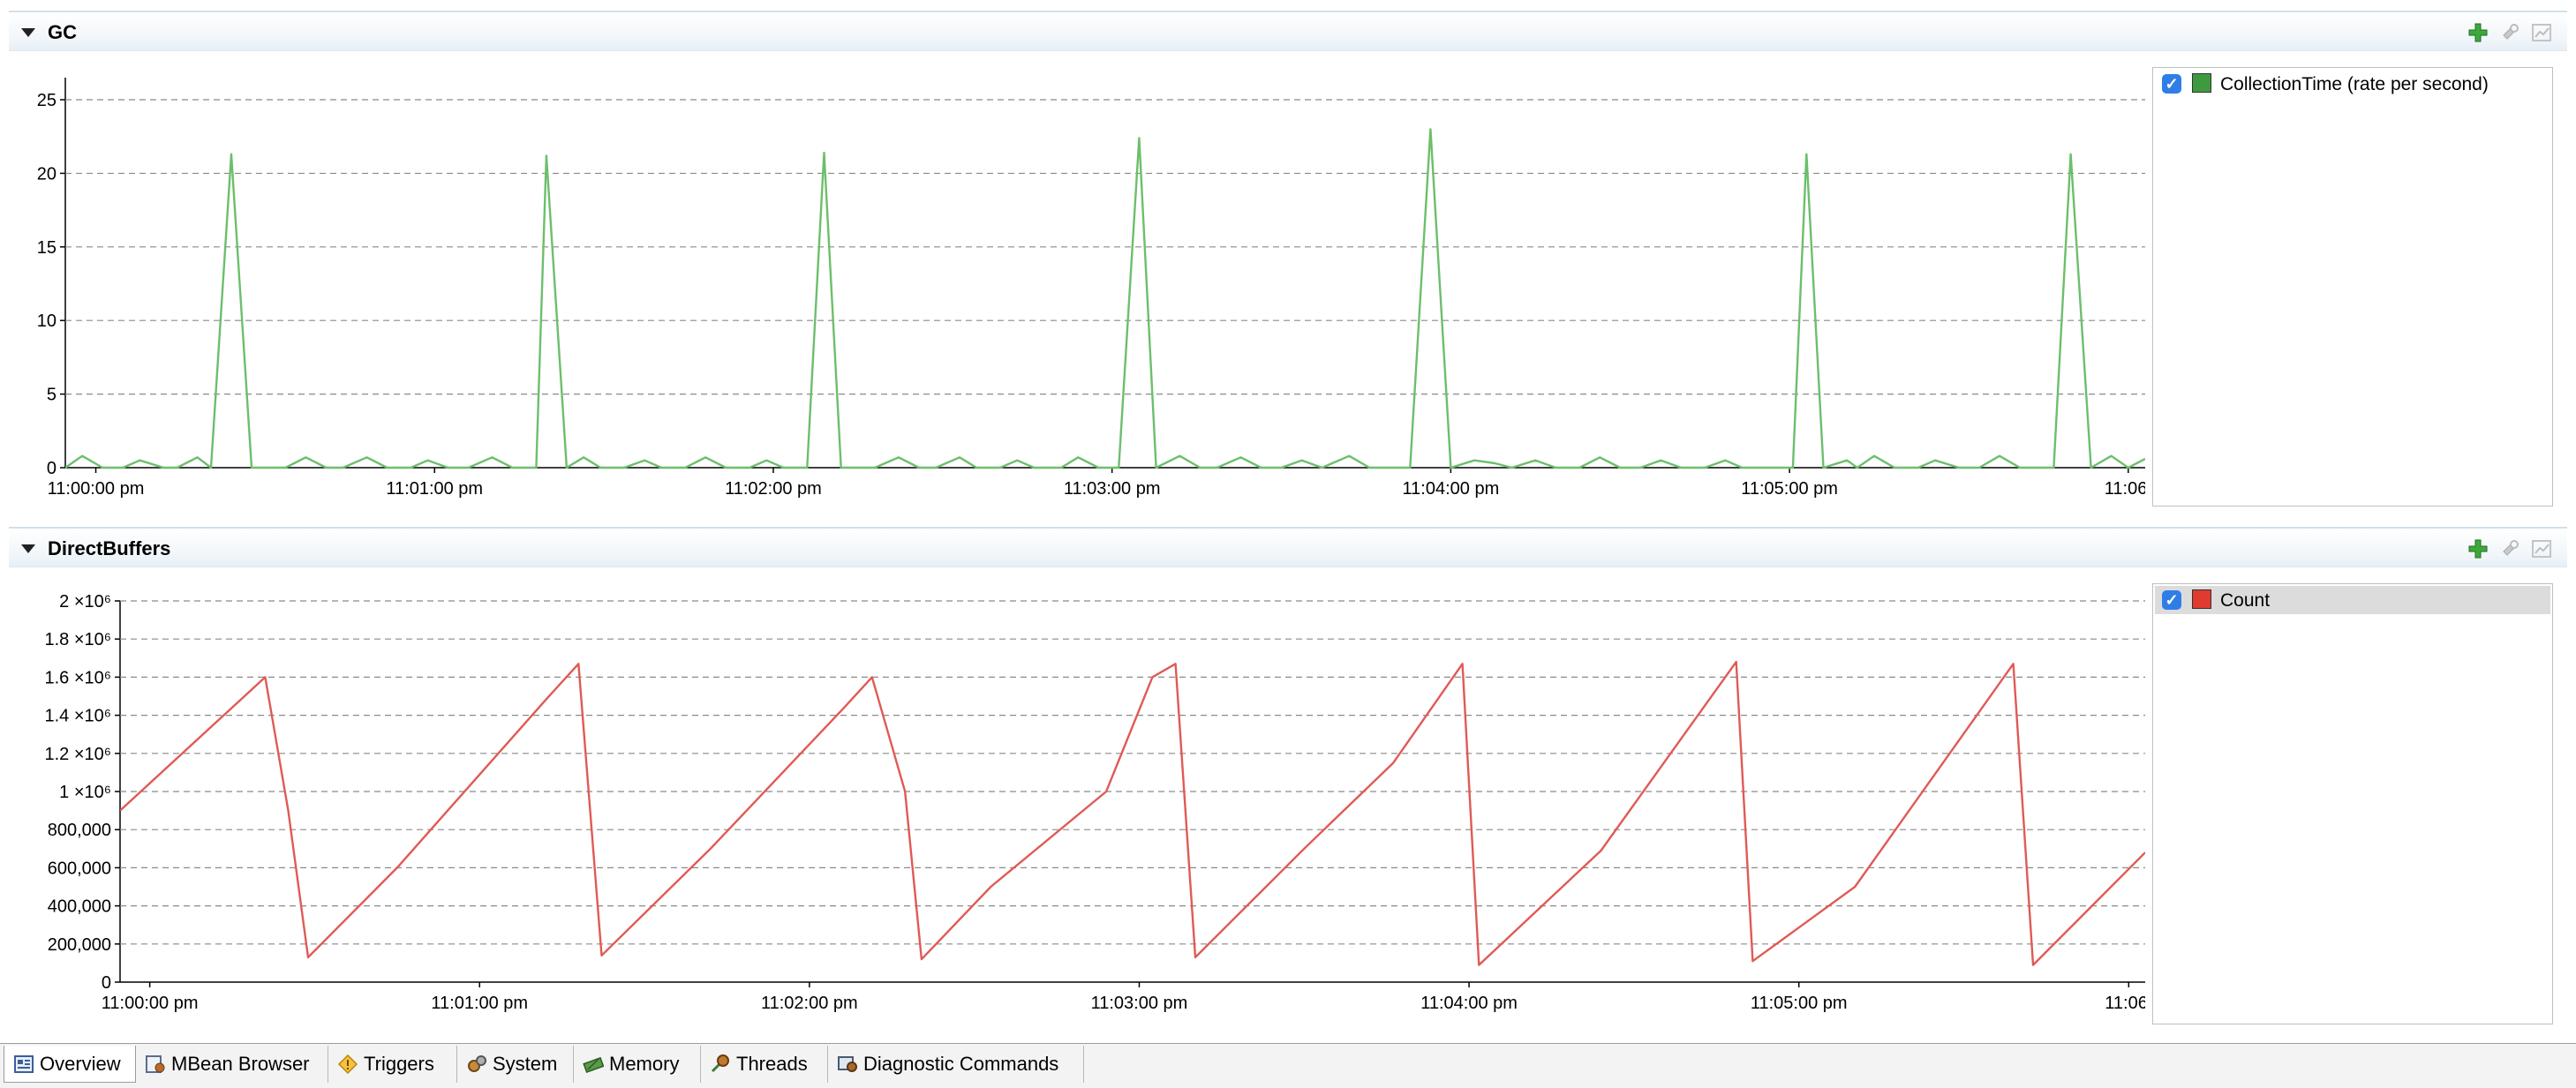  I want to click on panel-title: GC, so click(63, 32).